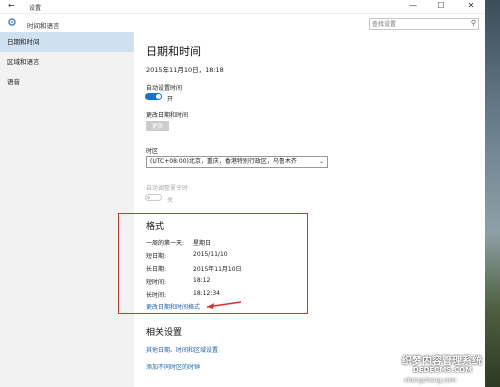 The width and height of the screenshot is (500, 387). Describe the element at coordinates (416, 24) in the screenshot. I see `search-input` at that location.